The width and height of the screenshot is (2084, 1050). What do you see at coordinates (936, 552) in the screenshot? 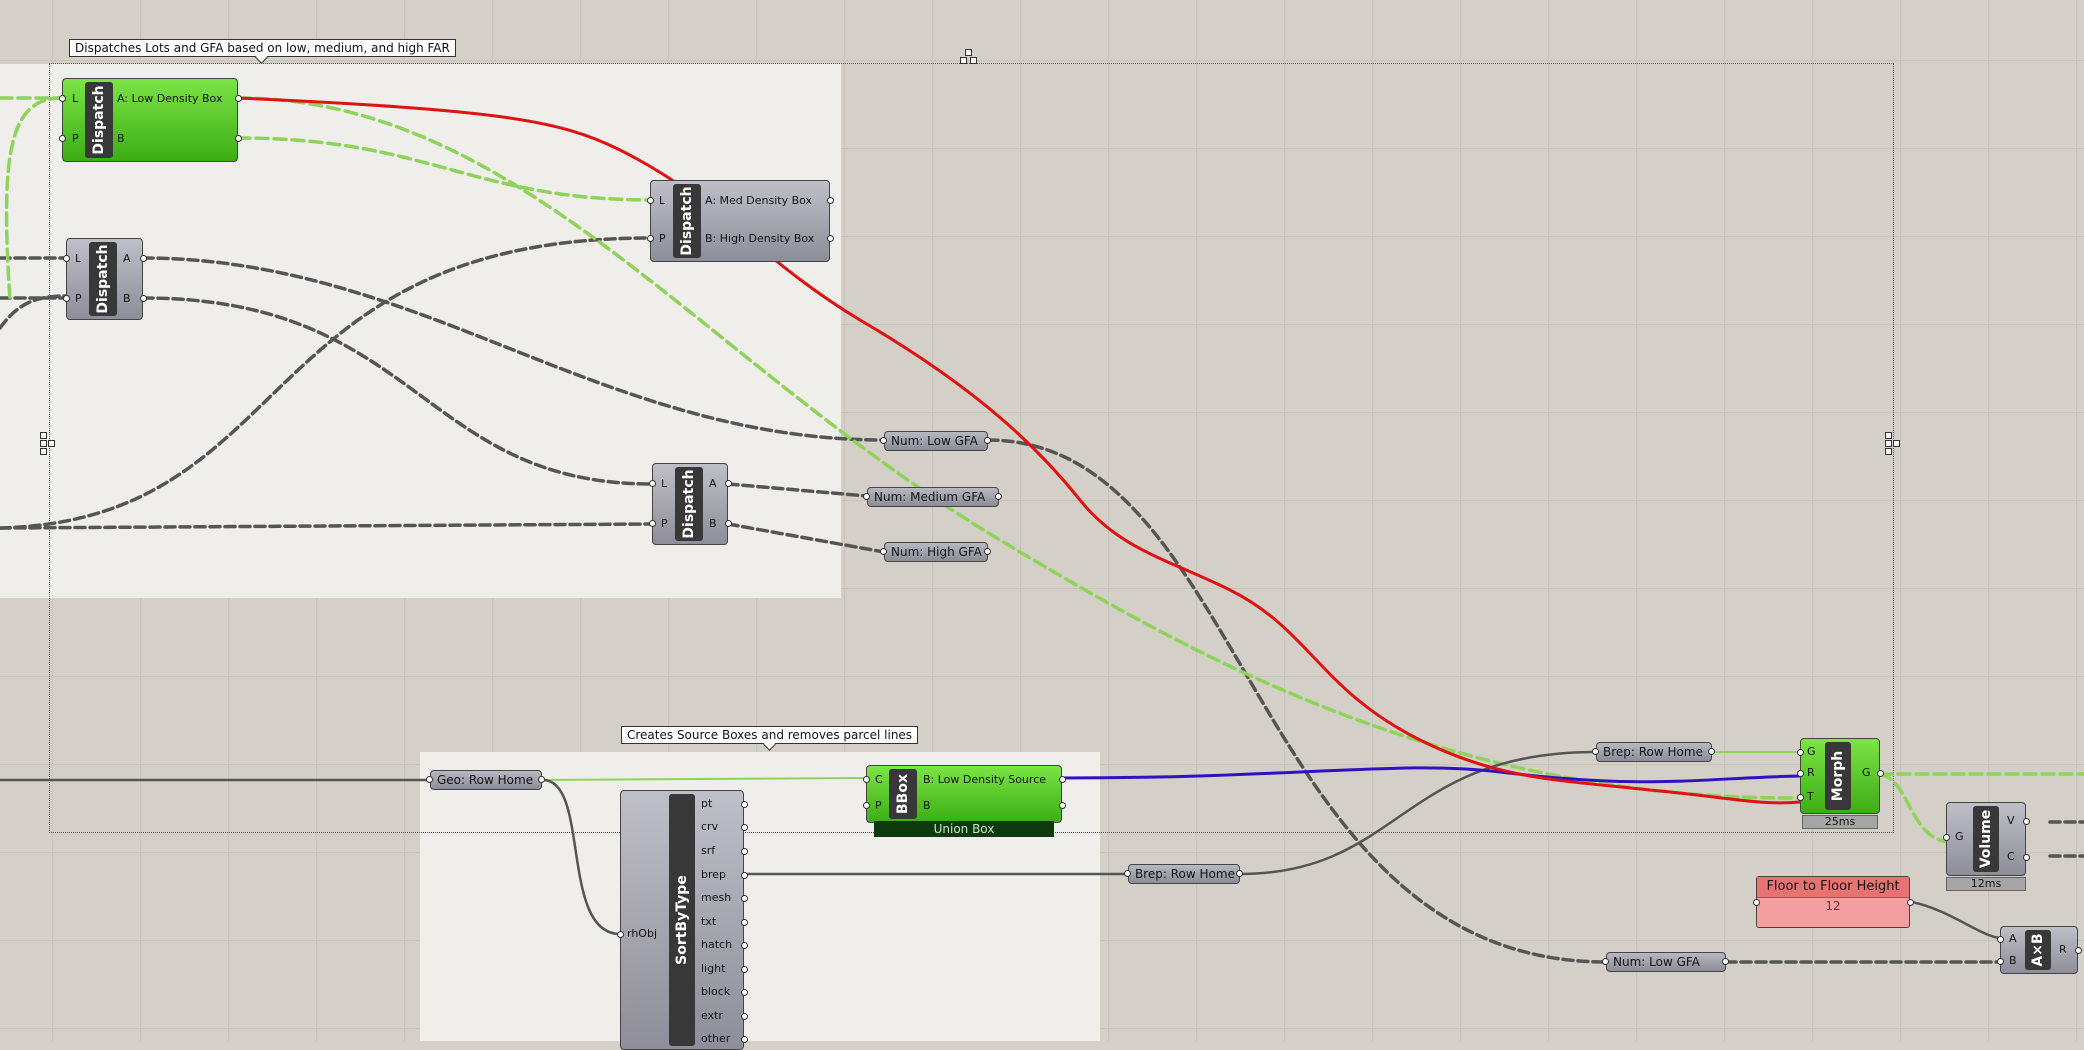
I see `num-high-gfa: Num: High GFA` at bounding box center [936, 552].